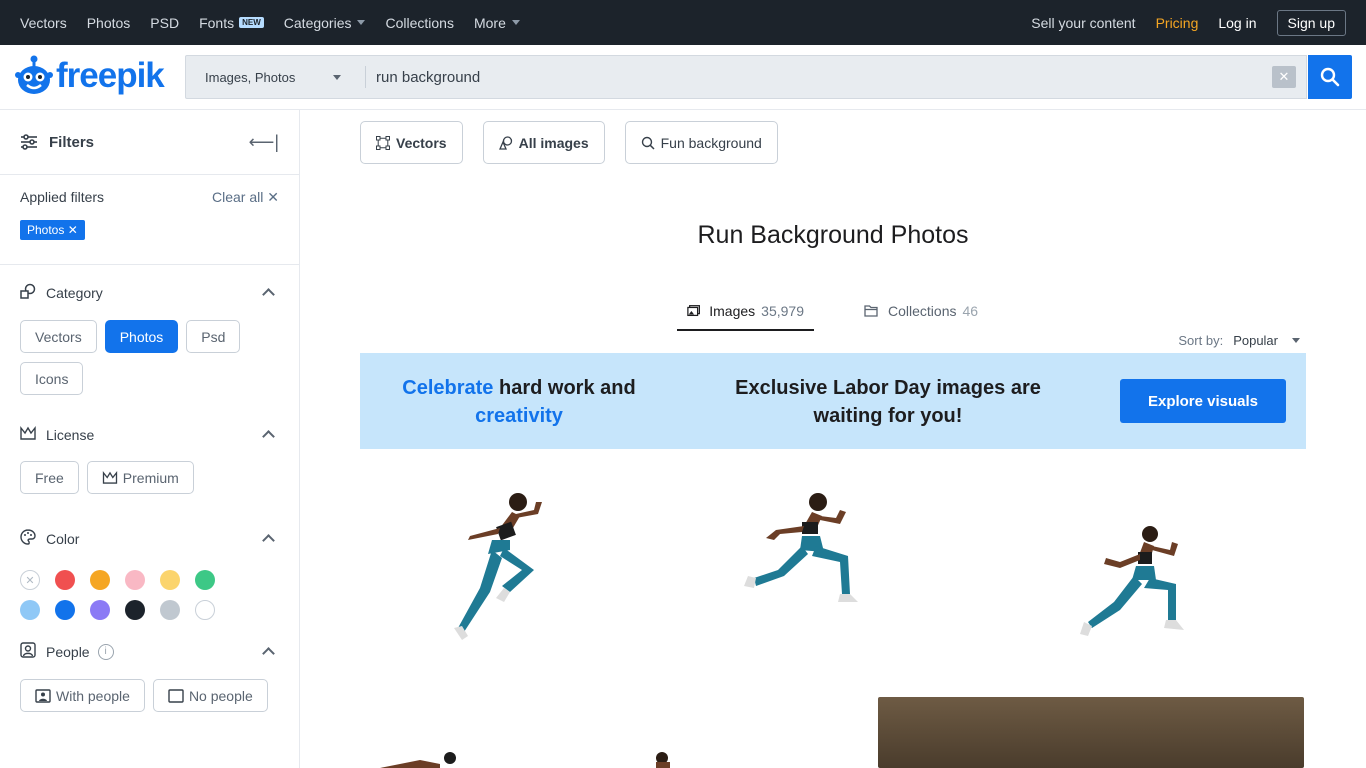 This screenshot has height=768, width=1366. What do you see at coordinates (1237, 23) in the screenshot?
I see `login-link: Log in` at bounding box center [1237, 23].